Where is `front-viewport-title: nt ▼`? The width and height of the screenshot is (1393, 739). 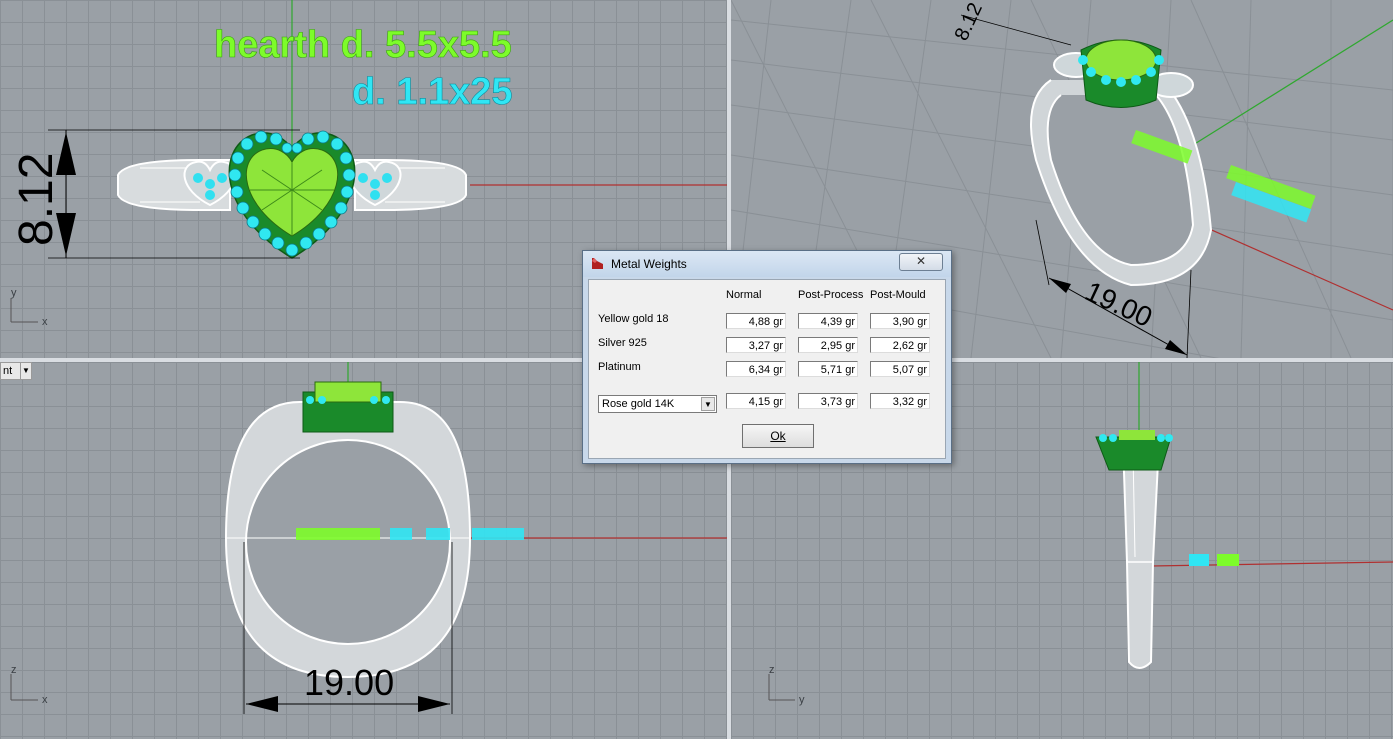 front-viewport-title: nt ▼ is located at coordinates (16, 371).